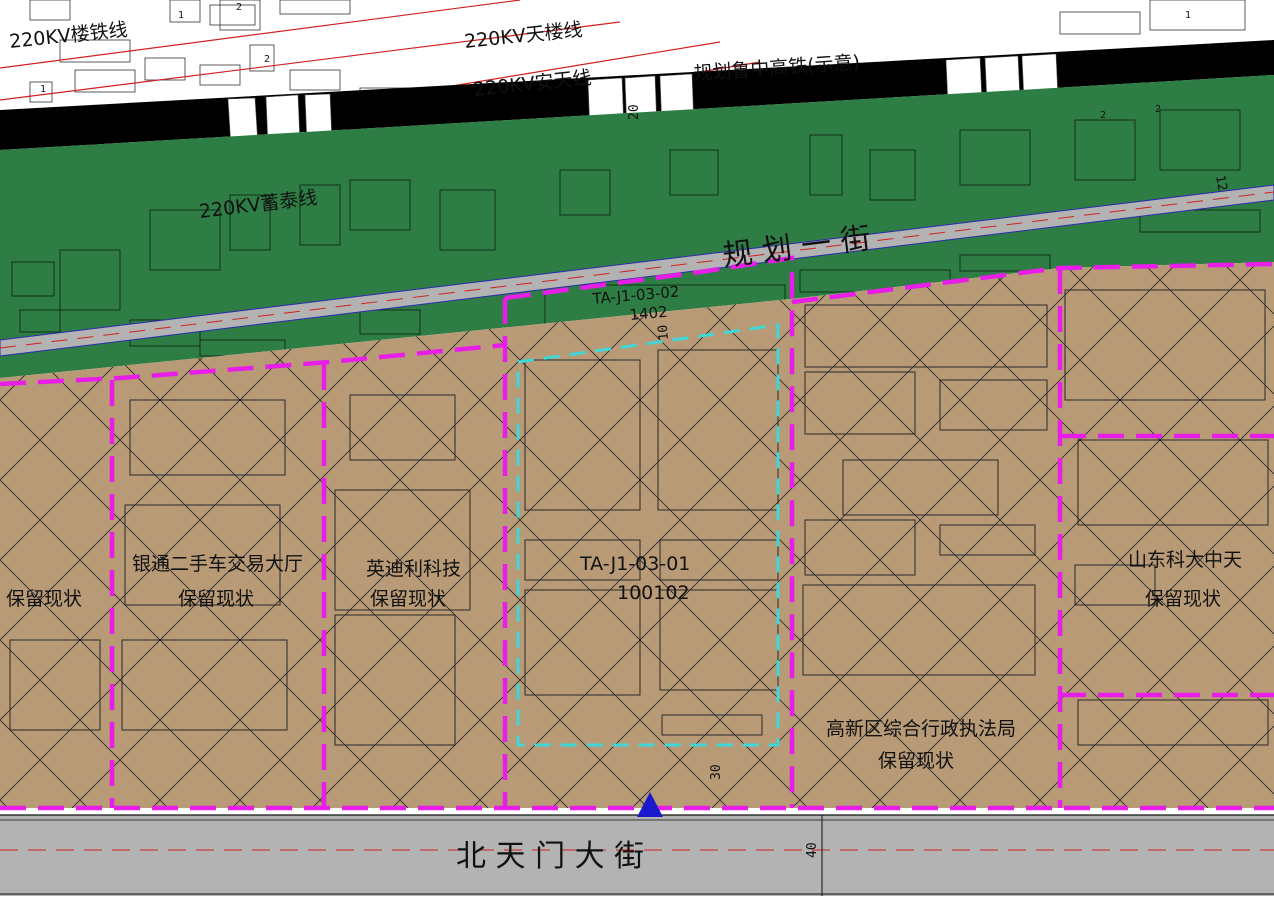 The height and width of the screenshot is (906, 1274). I want to click on south-road-label: 北 天 门 大 街, so click(550, 856).